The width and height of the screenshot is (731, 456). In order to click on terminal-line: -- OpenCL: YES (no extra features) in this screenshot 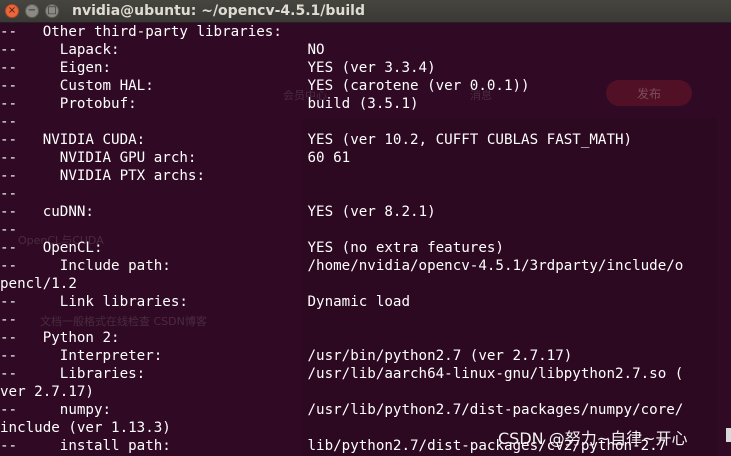, I will do `click(252, 248)`.